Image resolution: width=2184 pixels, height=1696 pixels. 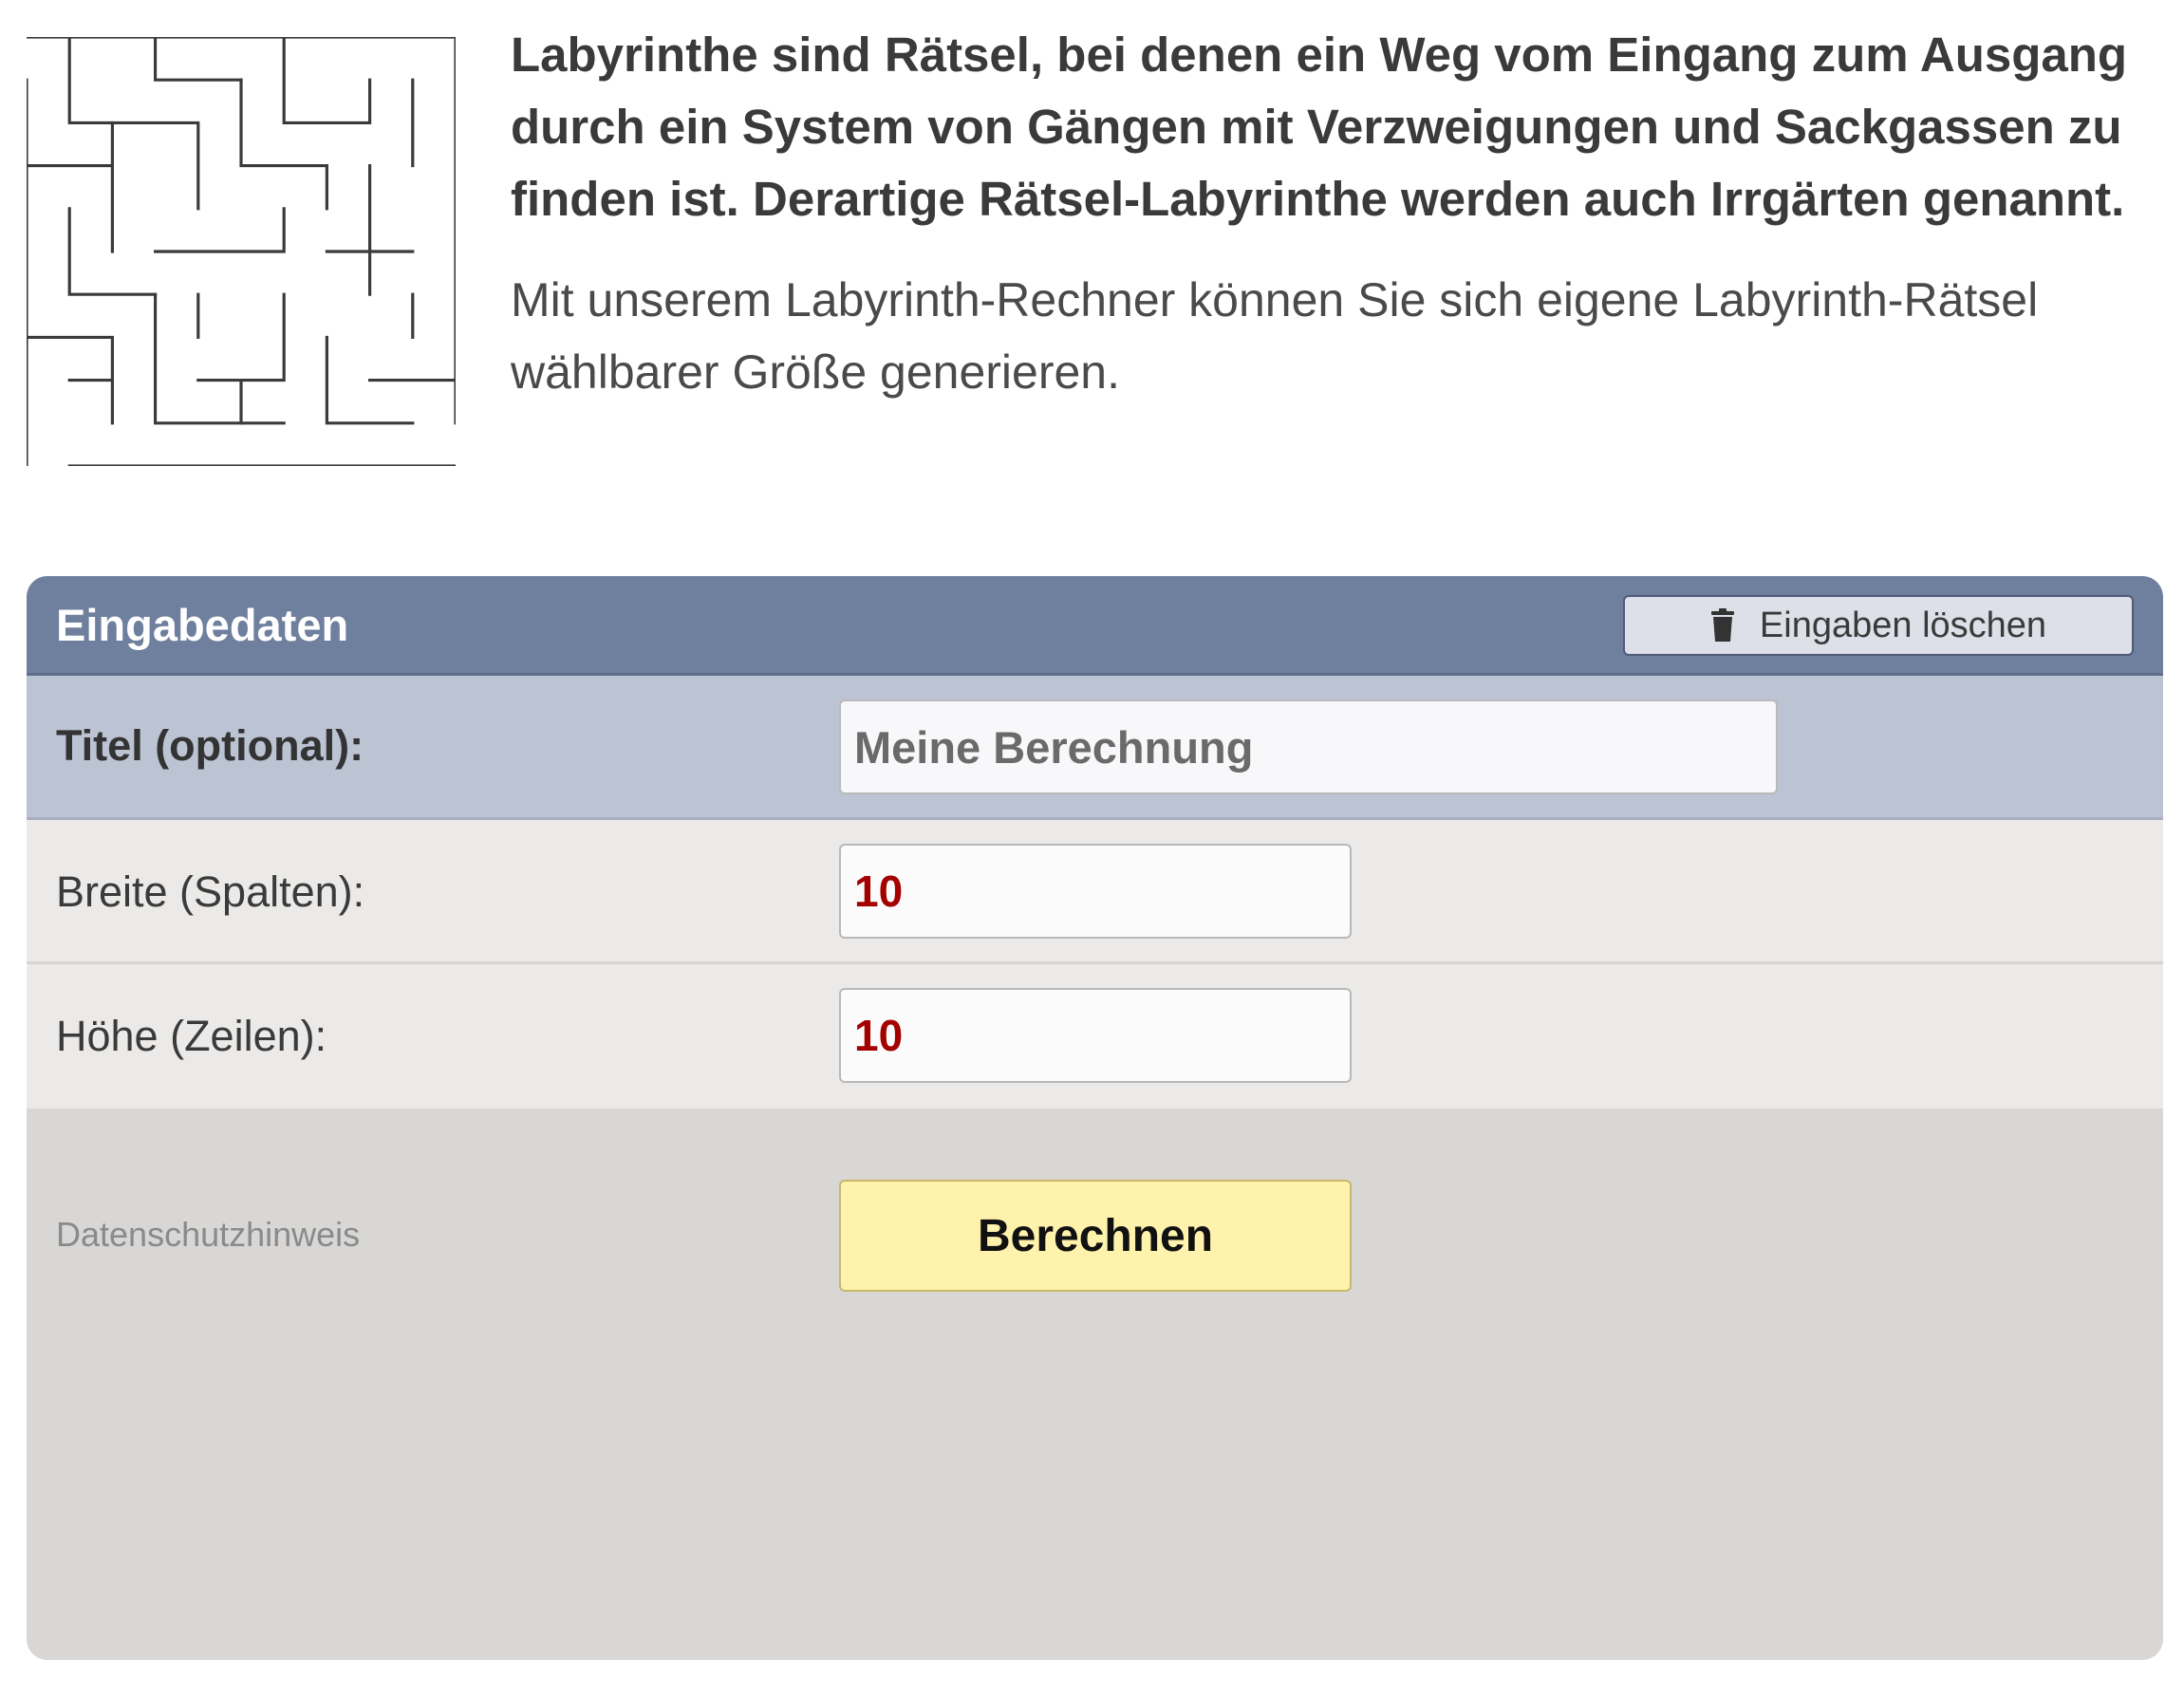 What do you see at coordinates (210, 745) in the screenshot?
I see `title-label: Titel (optional):` at bounding box center [210, 745].